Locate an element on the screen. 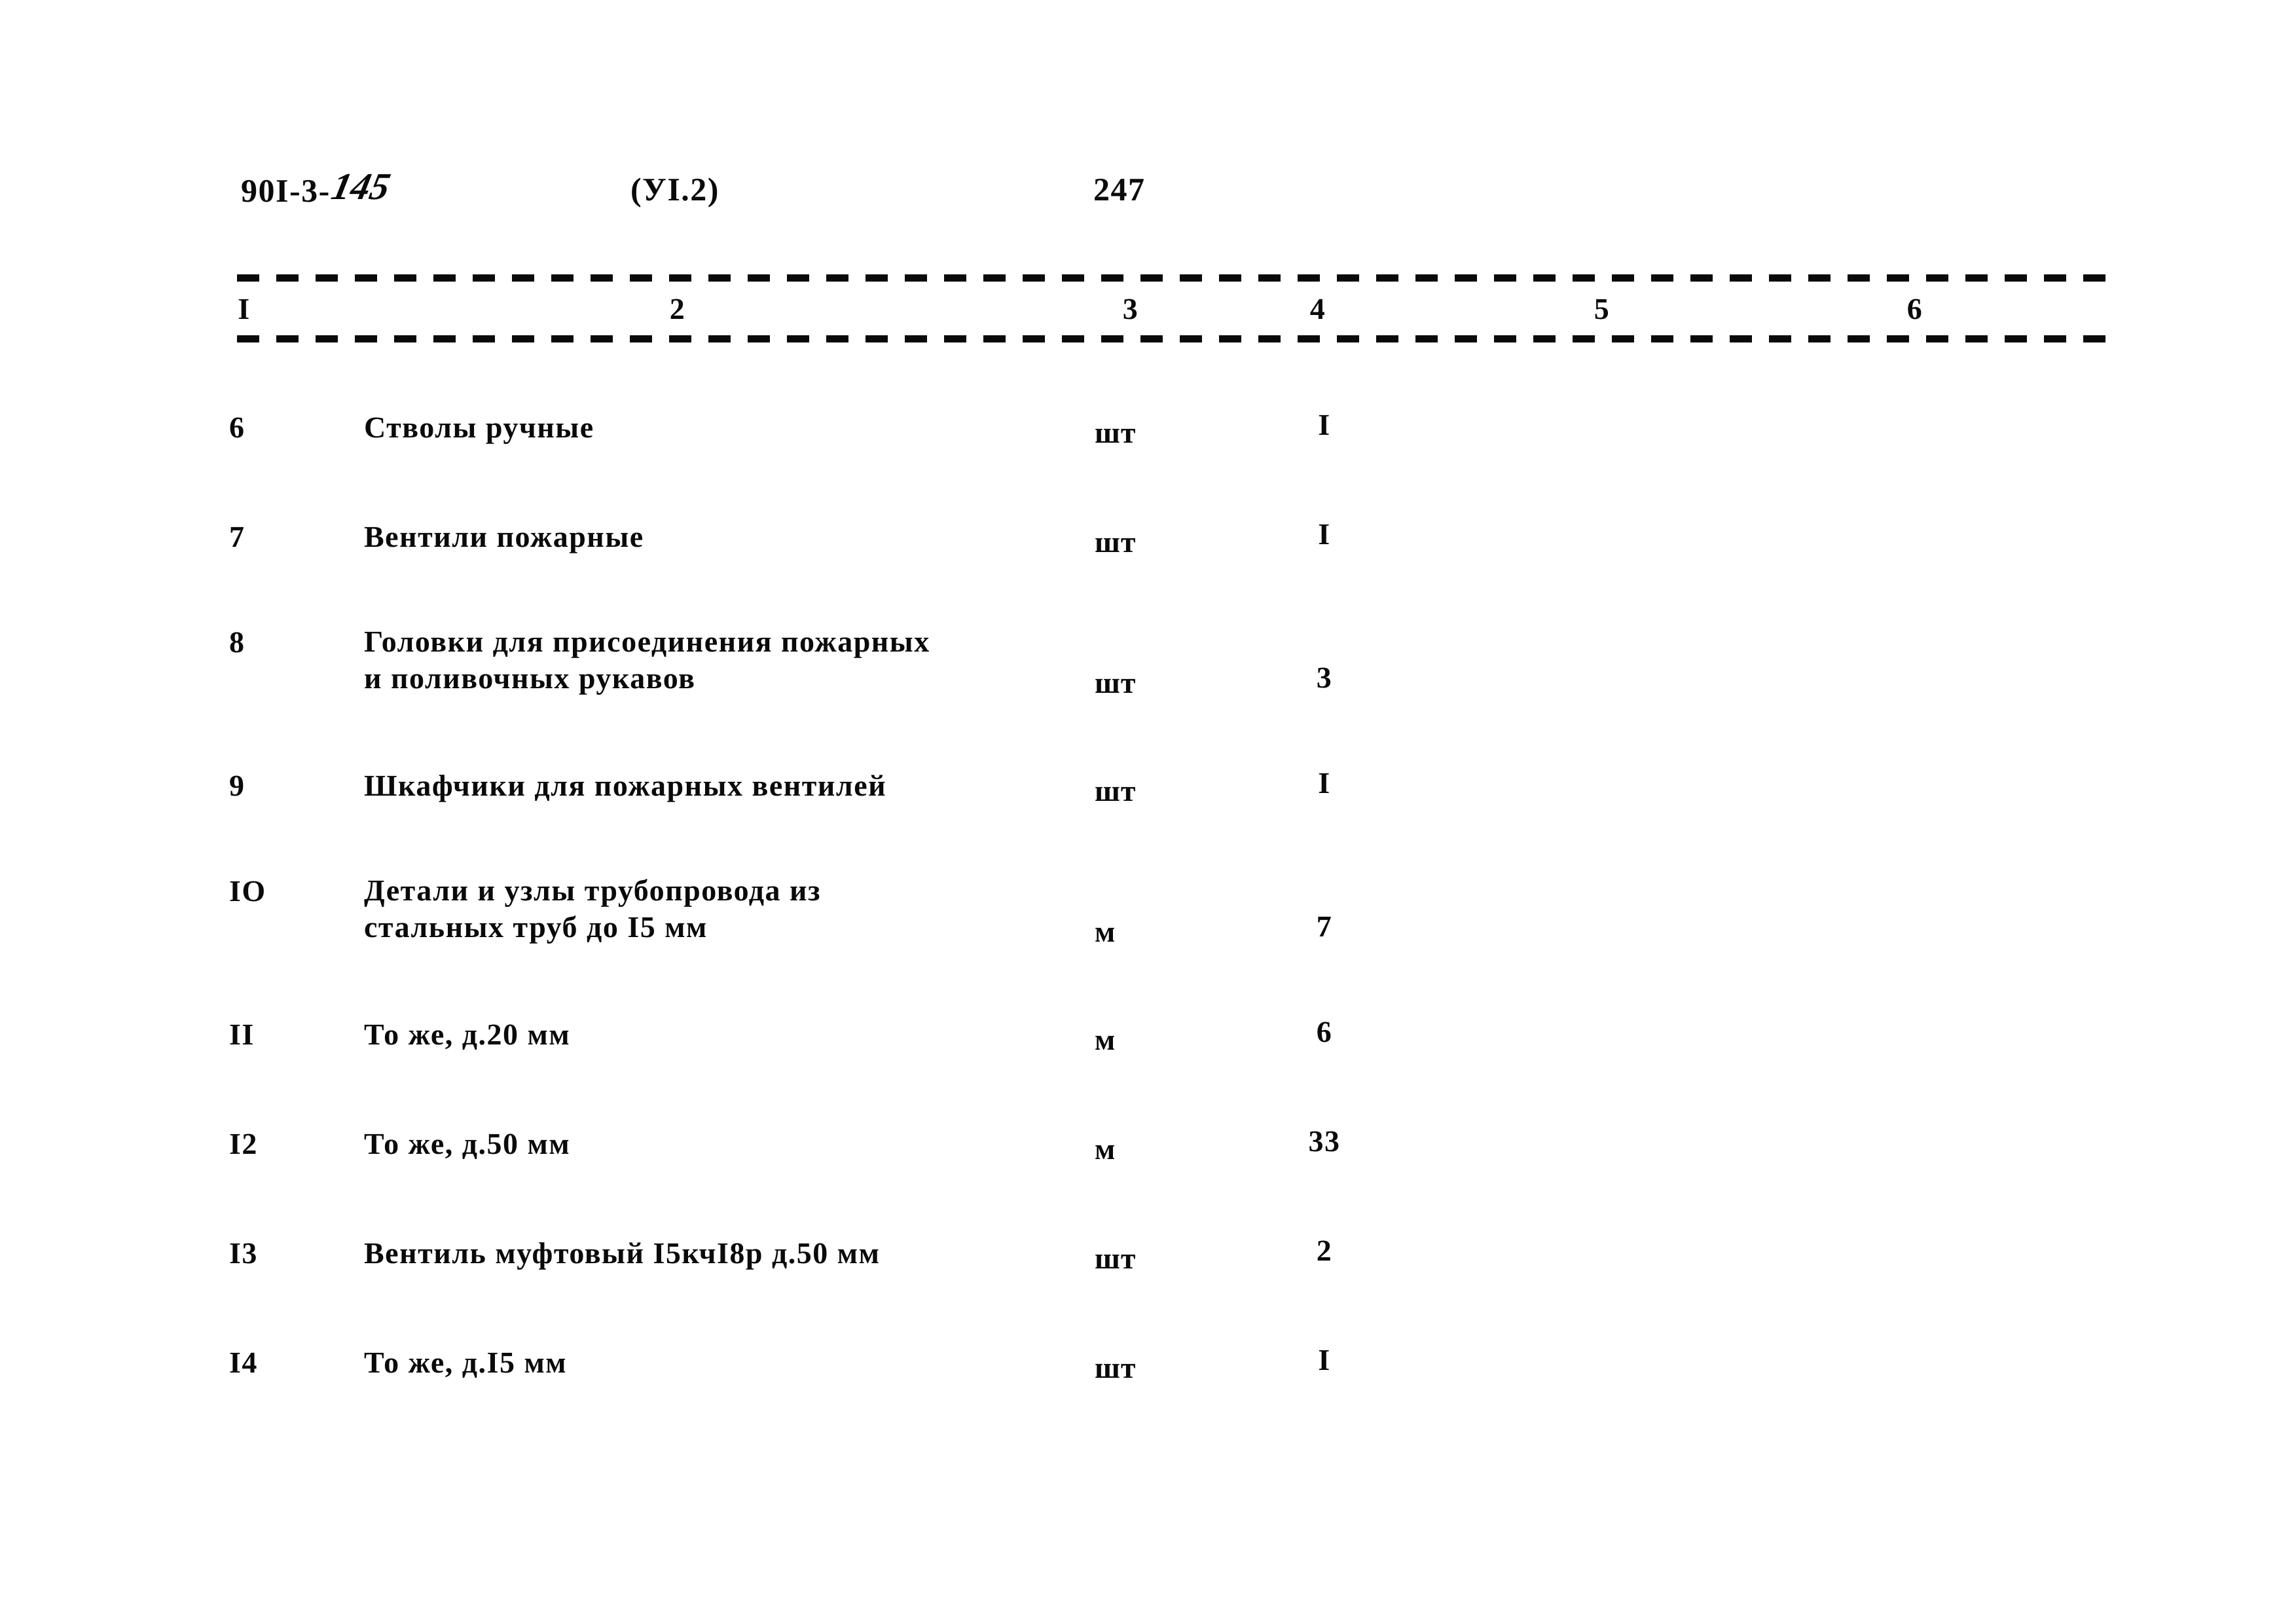 This screenshot has width=2296, height=1624. column-number-1: I is located at coordinates (244, 308).